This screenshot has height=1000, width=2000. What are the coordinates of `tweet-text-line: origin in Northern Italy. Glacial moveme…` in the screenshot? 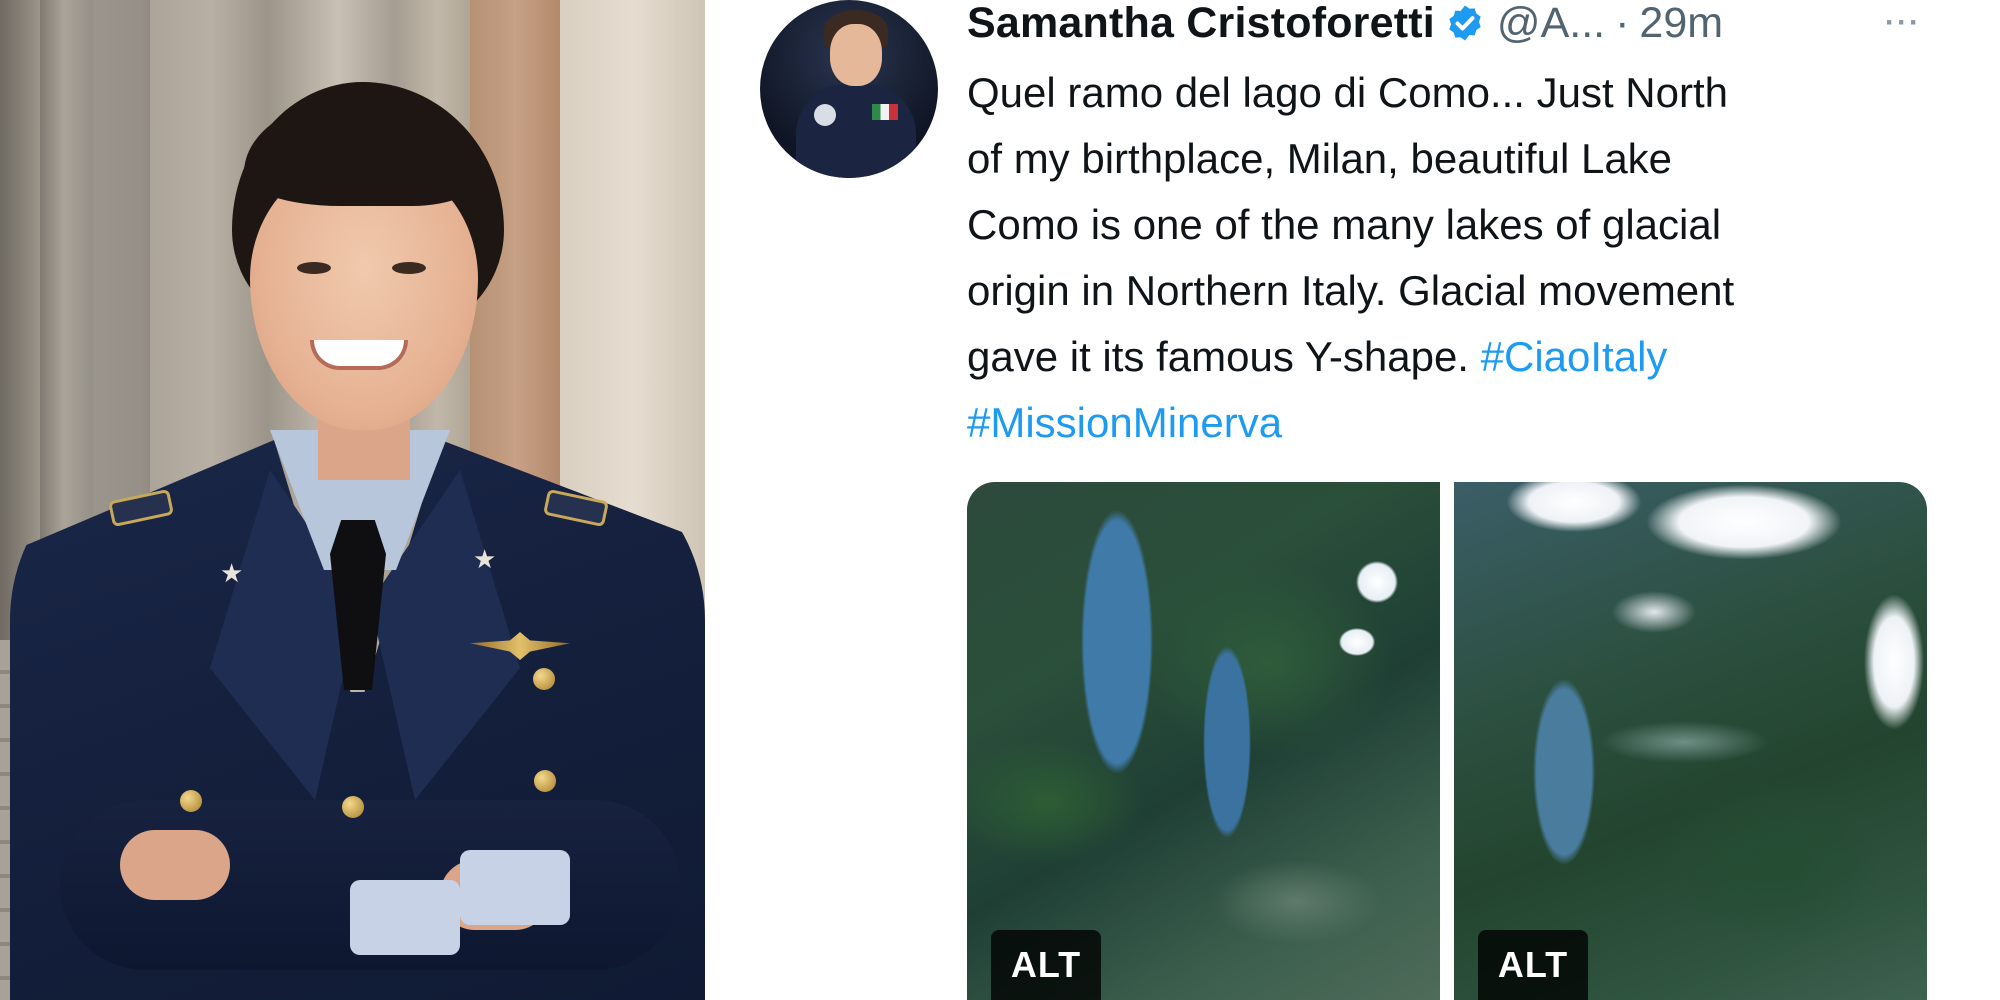 It's located at (1351, 290).